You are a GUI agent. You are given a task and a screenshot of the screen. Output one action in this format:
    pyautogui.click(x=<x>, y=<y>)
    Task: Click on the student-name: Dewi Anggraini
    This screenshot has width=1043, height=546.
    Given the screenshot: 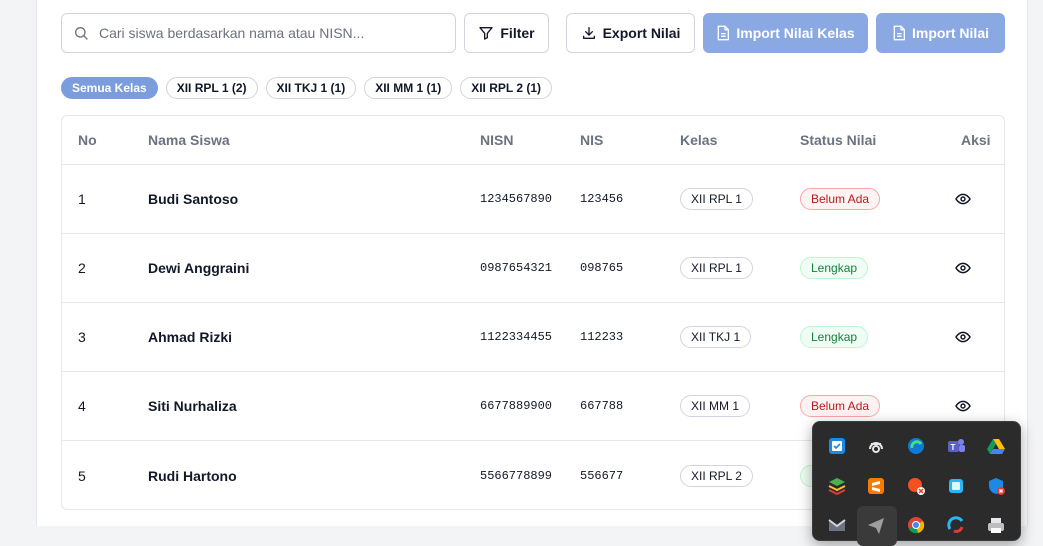 What is the action you would take?
    pyautogui.click(x=199, y=268)
    